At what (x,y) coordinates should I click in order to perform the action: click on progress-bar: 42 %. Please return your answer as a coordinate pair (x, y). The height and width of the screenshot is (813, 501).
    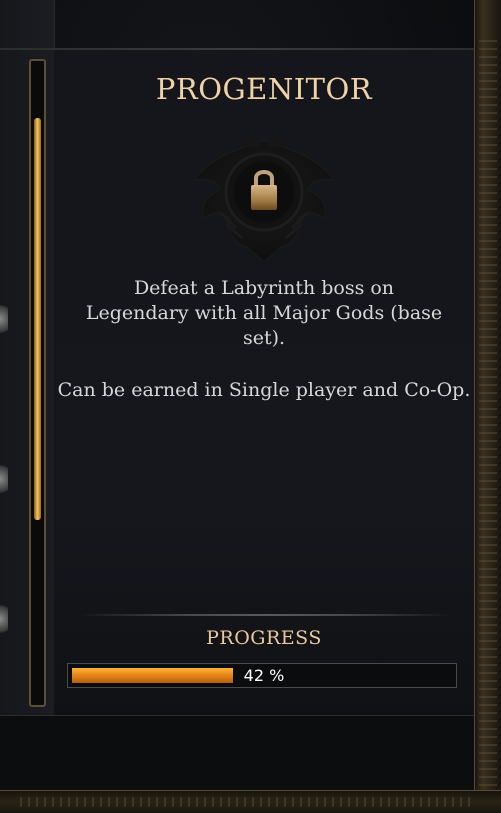
    Looking at the image, I should click on (262, 675).